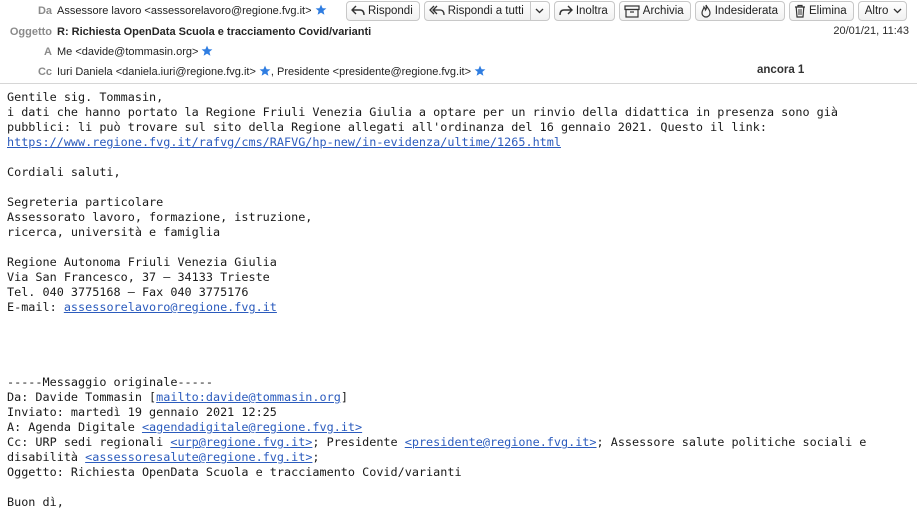 The width and height of the screenshot is (917, 514). Describe the element at coordinates (436, 10) in the screenshot. I see `reply-all-icon` at that location.